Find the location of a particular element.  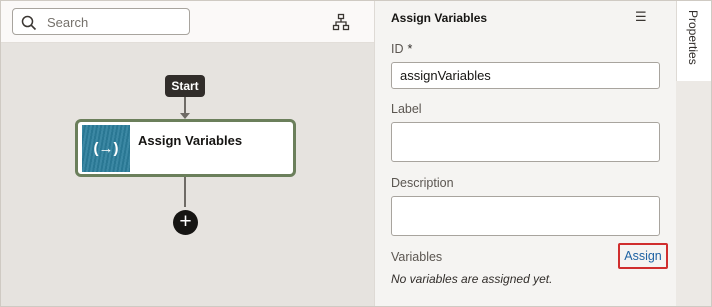

id-label: ID * is located at coordinates (401, 49).